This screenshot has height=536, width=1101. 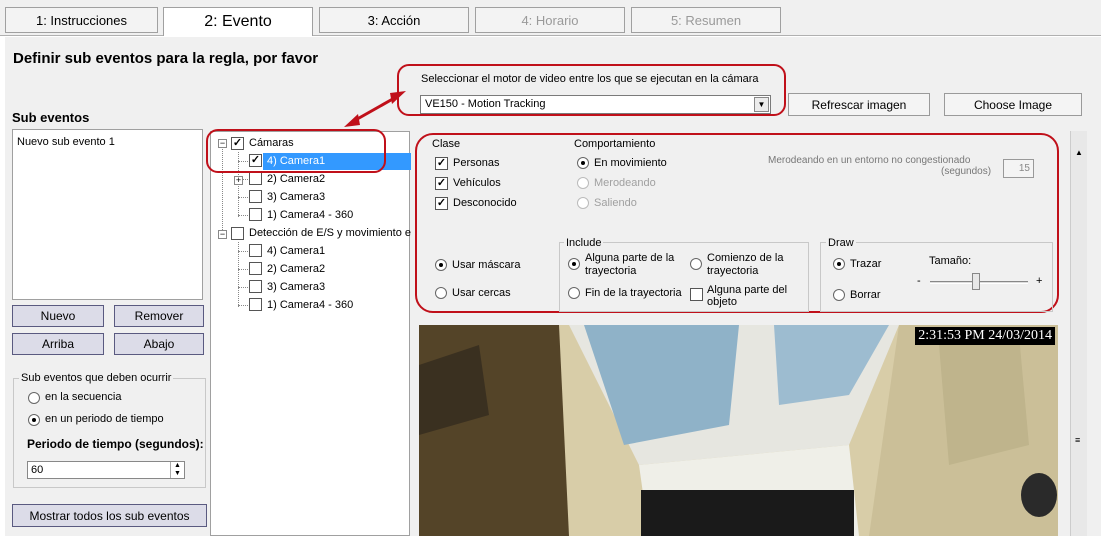 What do you see at coordinates (58, 316) in the screenshot?
I see `new-button: Nuevo` at bounding box center [58, 316].